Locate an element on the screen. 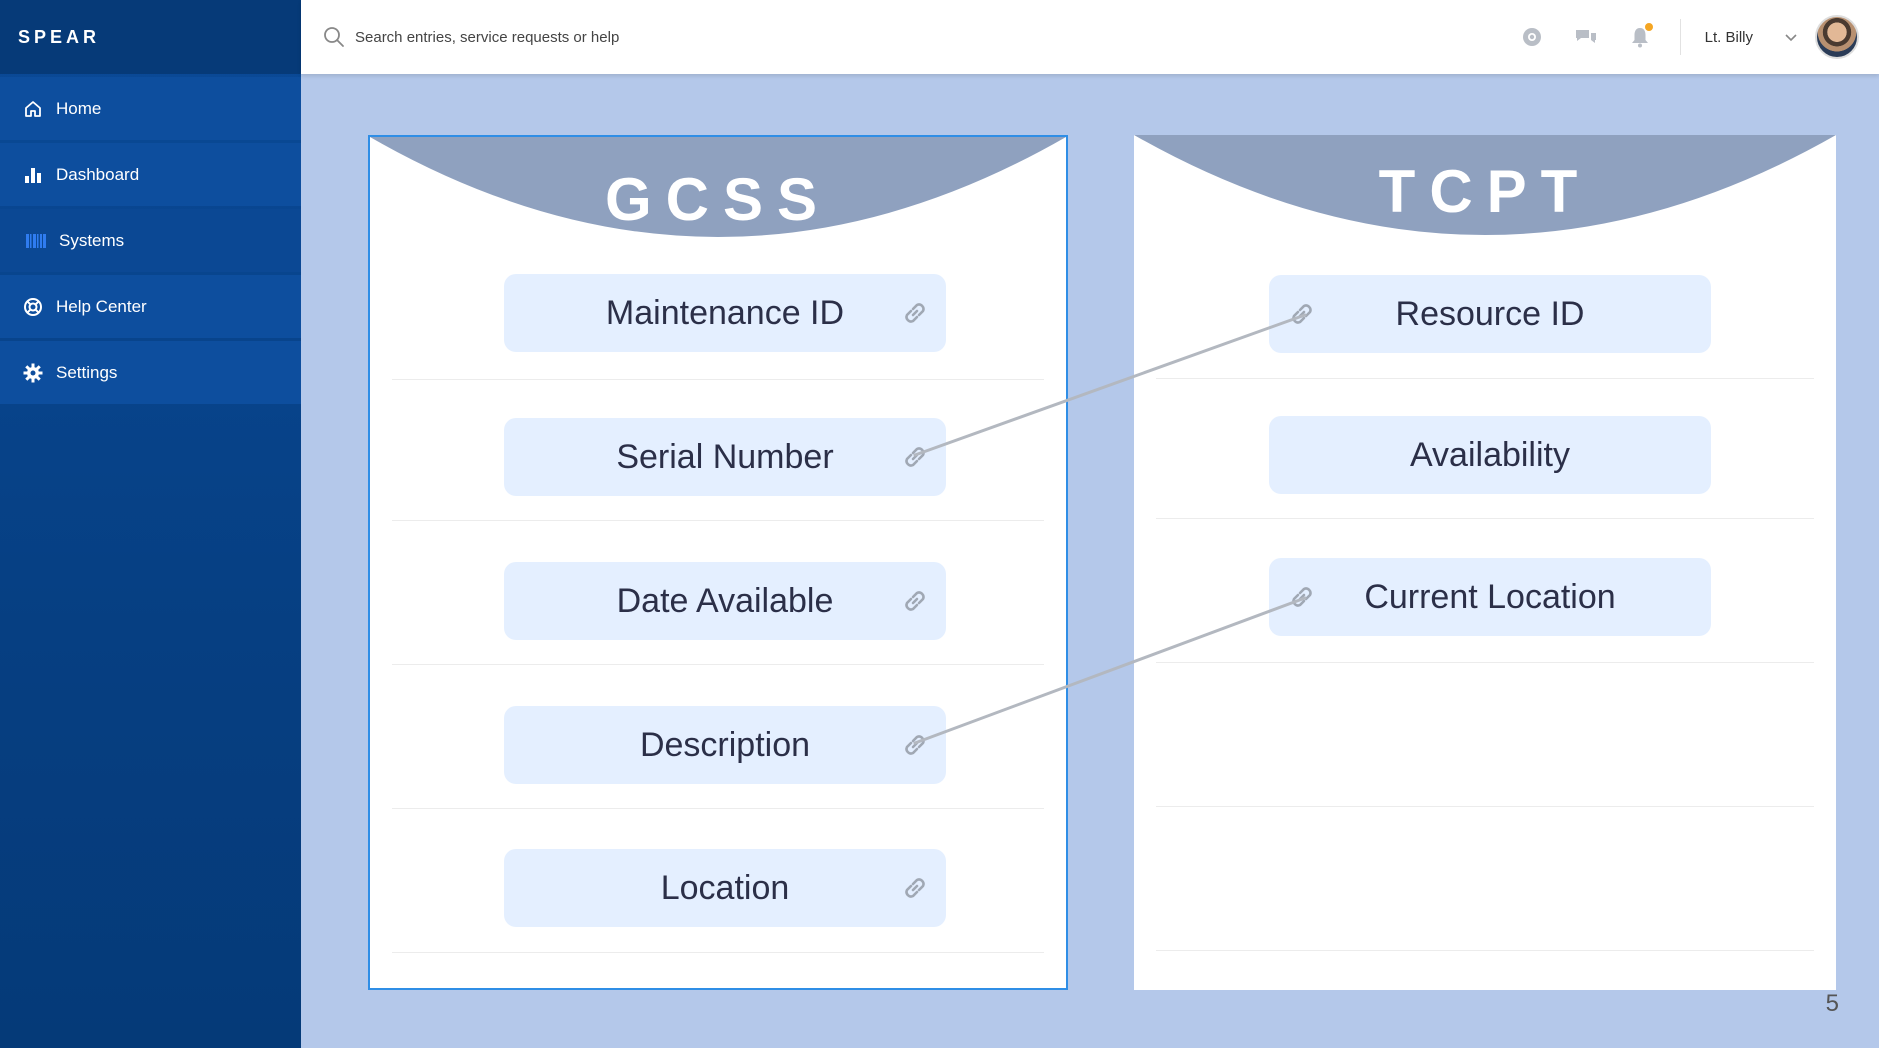  search-input is located at coordinates (615, 37).